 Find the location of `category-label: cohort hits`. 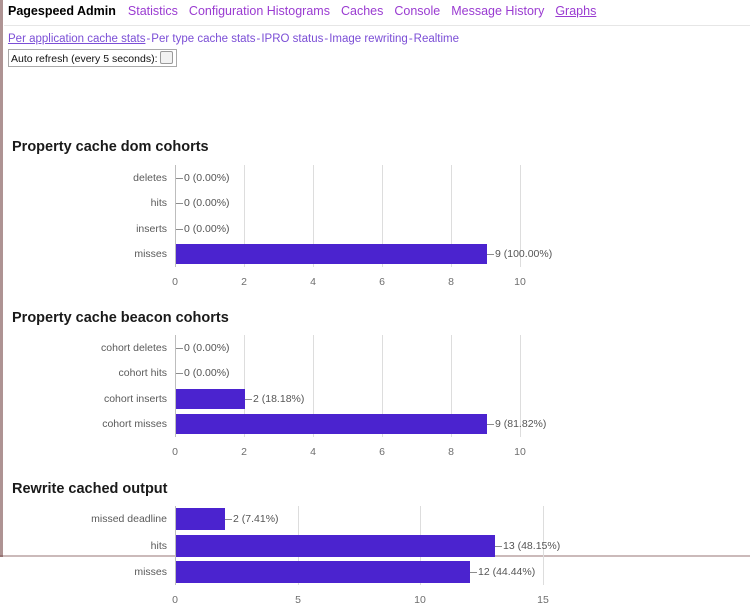

category-label: cohort hits is located at coordinates (142, 373).